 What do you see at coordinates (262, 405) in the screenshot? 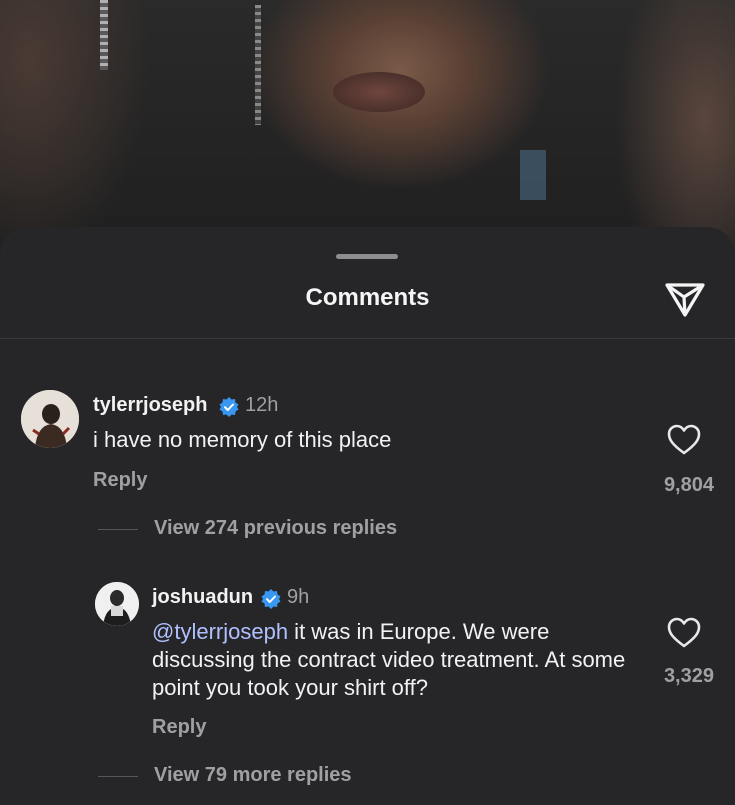
I see `comment-timestamp: 12h` at bounding box center [262, 405].